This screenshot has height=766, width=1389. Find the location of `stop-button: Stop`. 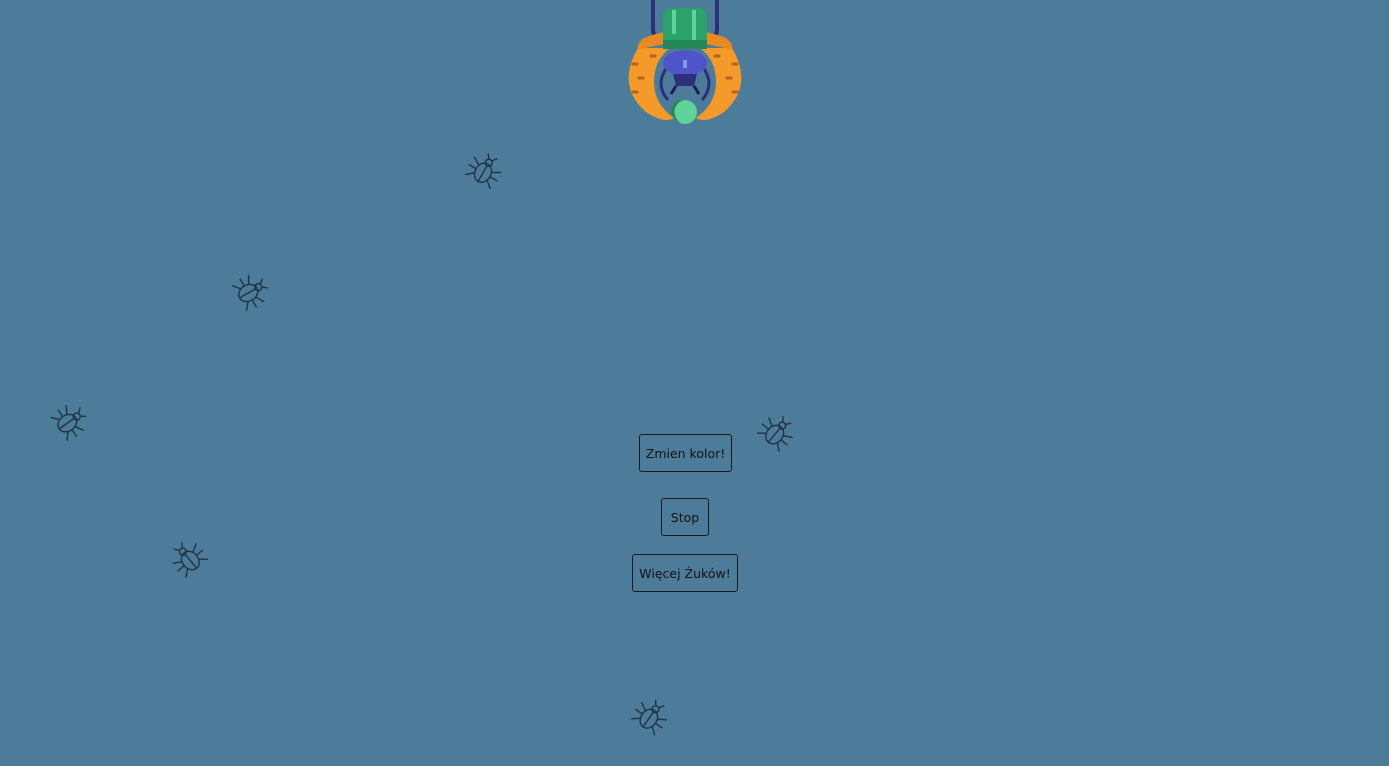

stop-button: Stop is located at coordinates (685, 517).